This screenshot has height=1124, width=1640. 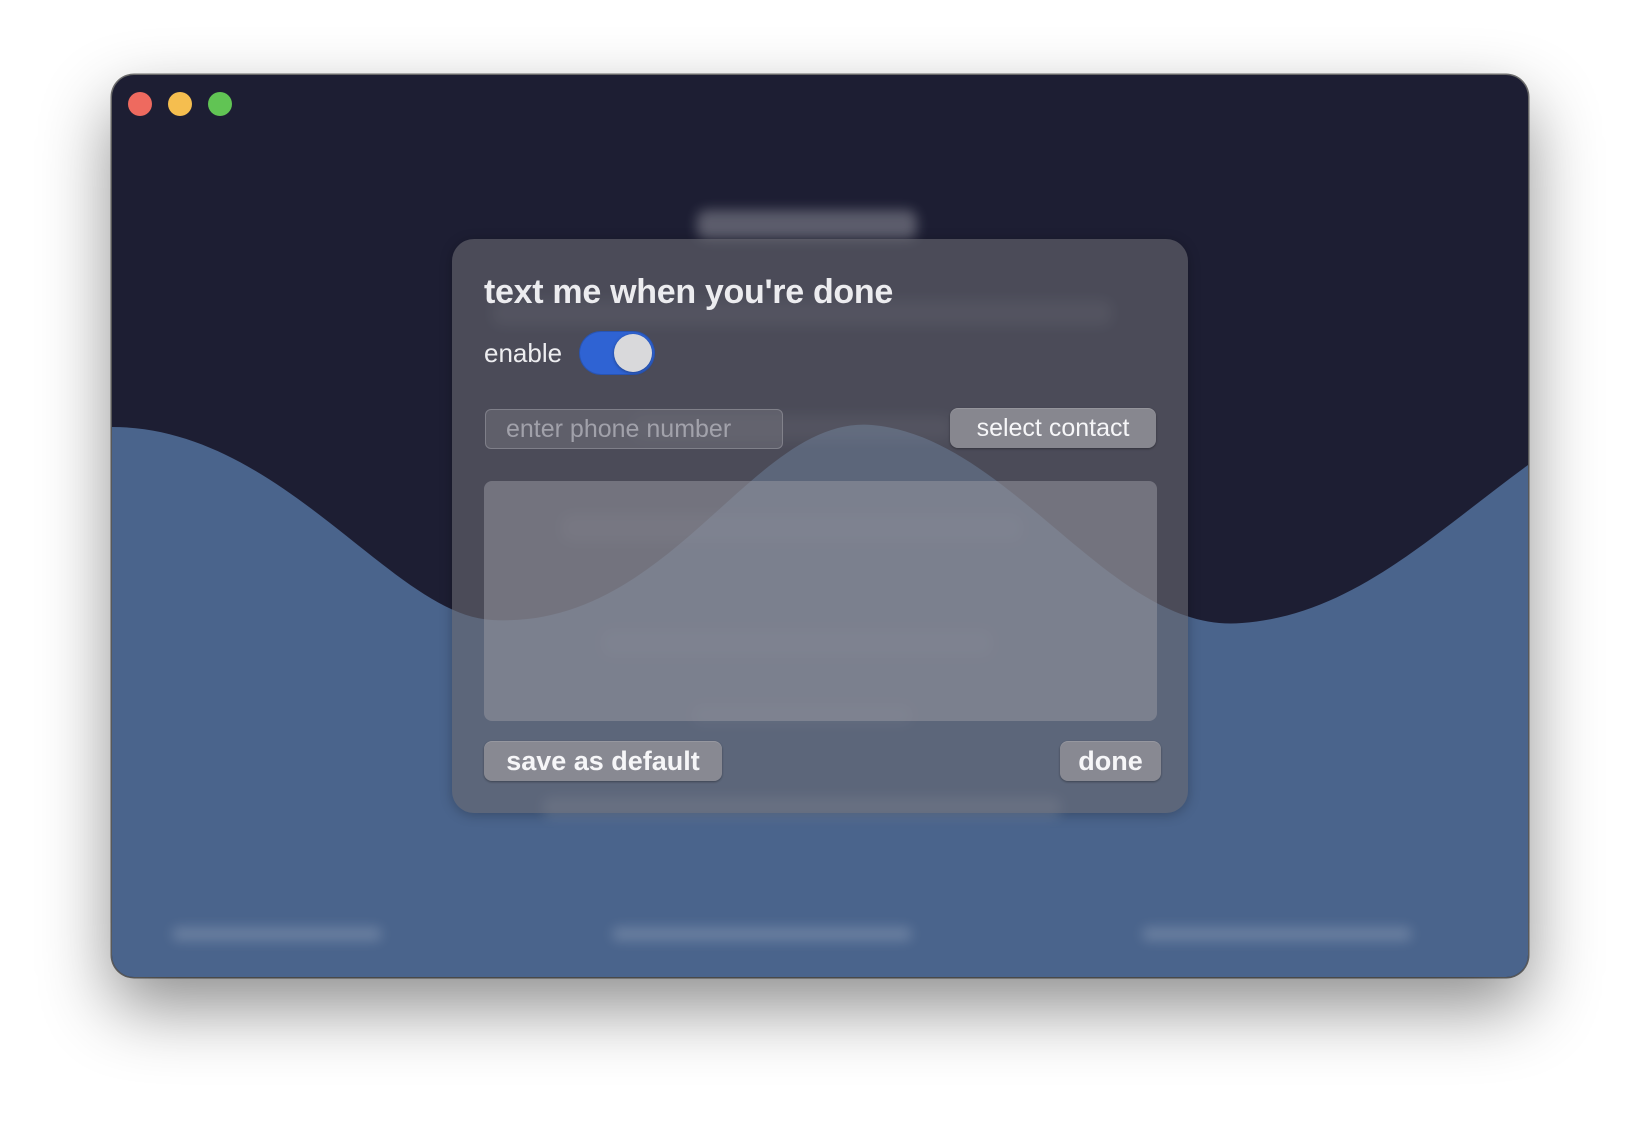 What do you see at coordinates (220, 104) in the screenshot?
I see `zoom-window-button` at bounding box center [220, 104].